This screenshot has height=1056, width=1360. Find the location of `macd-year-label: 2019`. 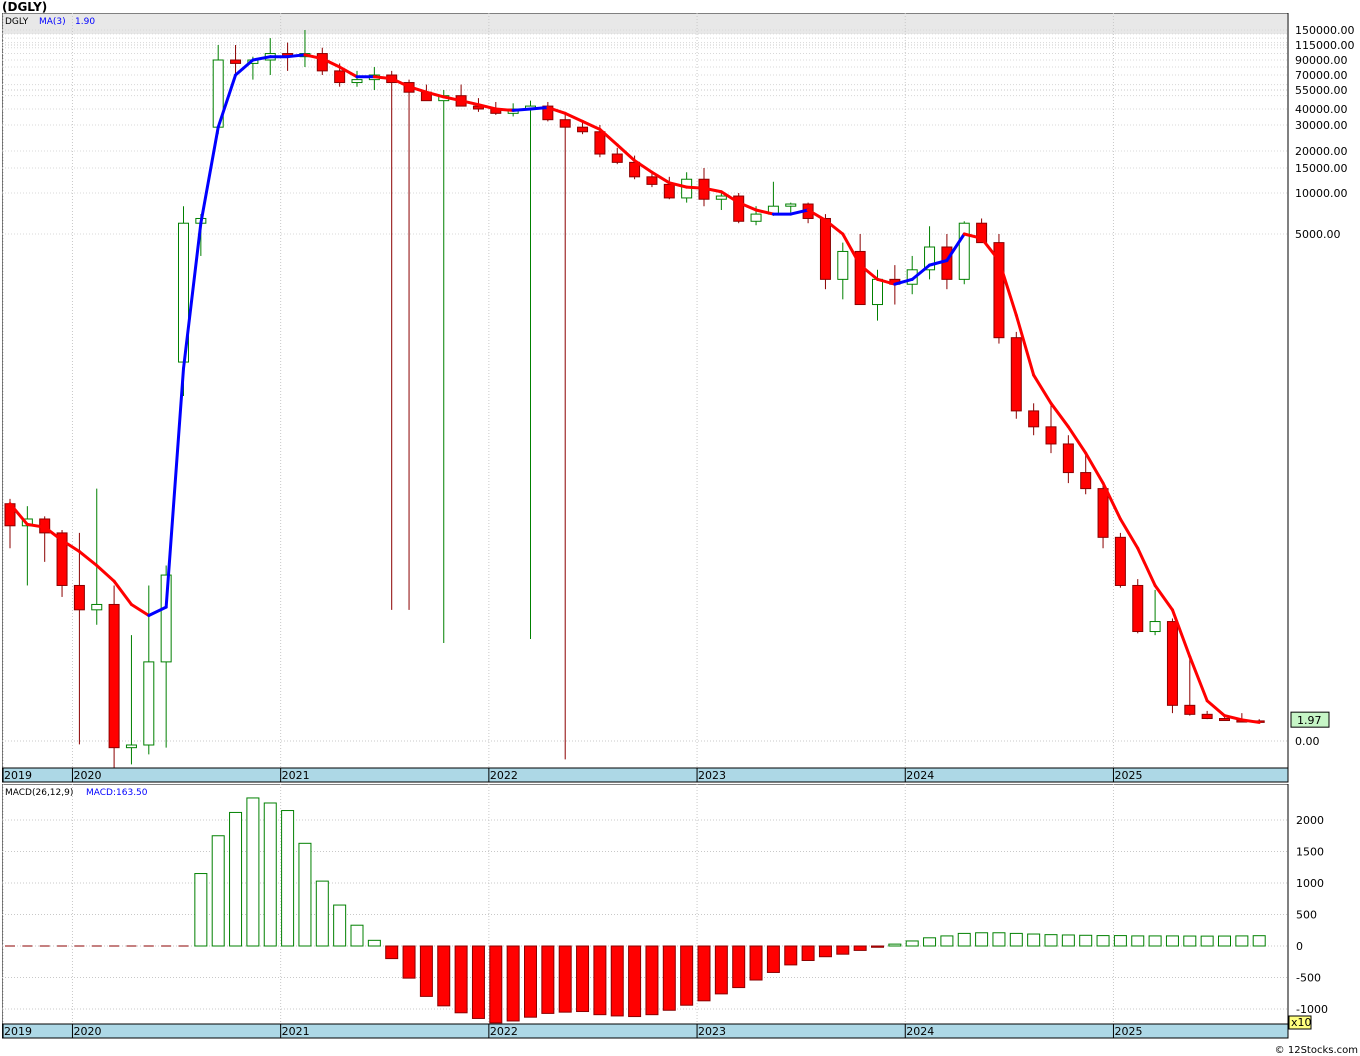

macd-year-label: 2019 is located at coordinates (18, 1031).